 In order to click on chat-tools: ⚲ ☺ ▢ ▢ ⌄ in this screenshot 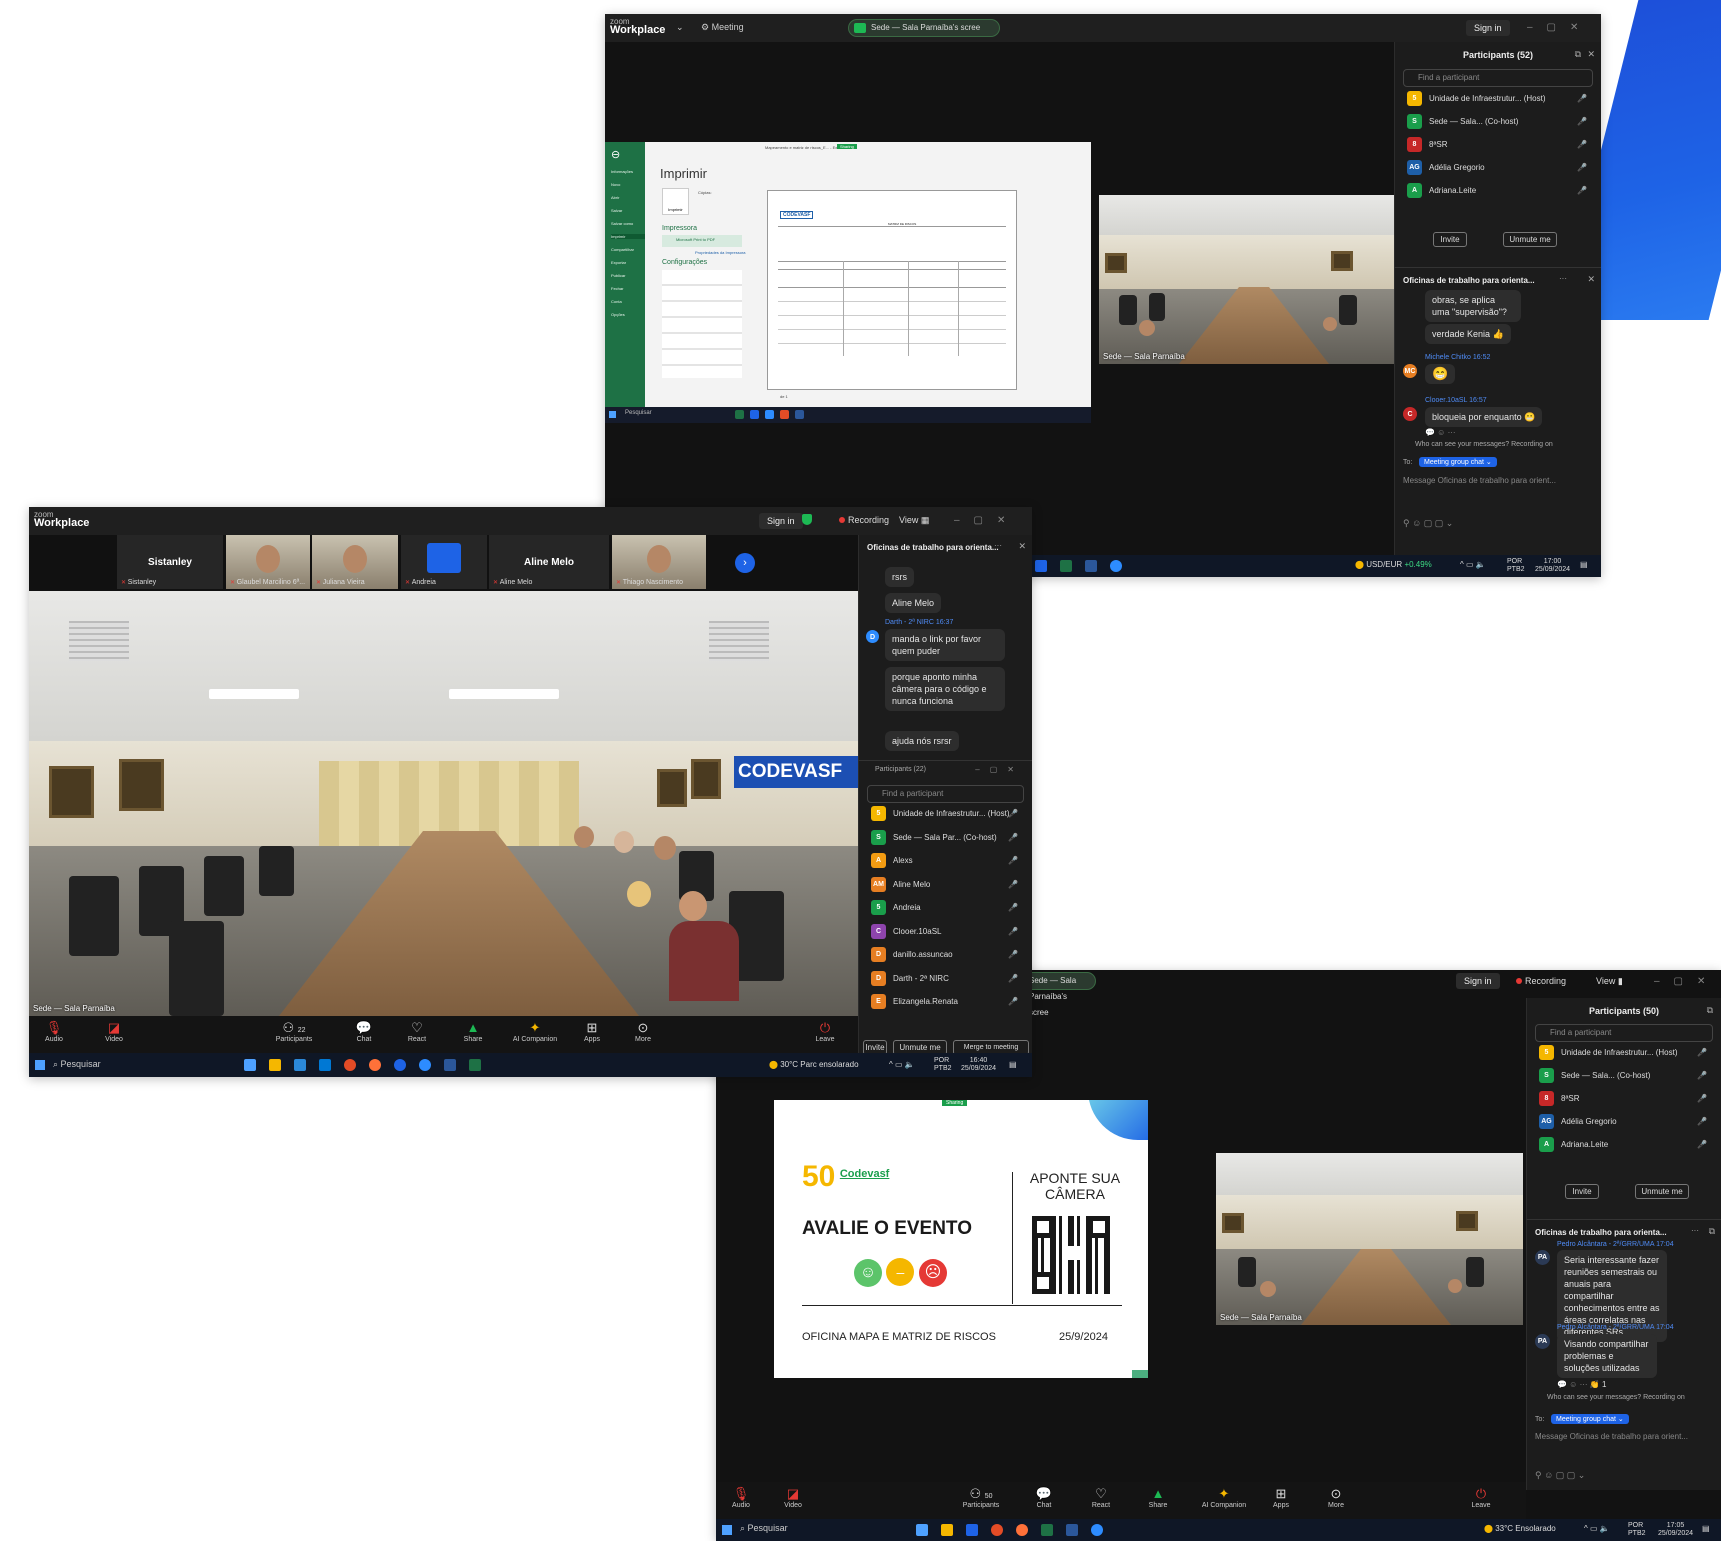, I will do `click(1428, 523)`.